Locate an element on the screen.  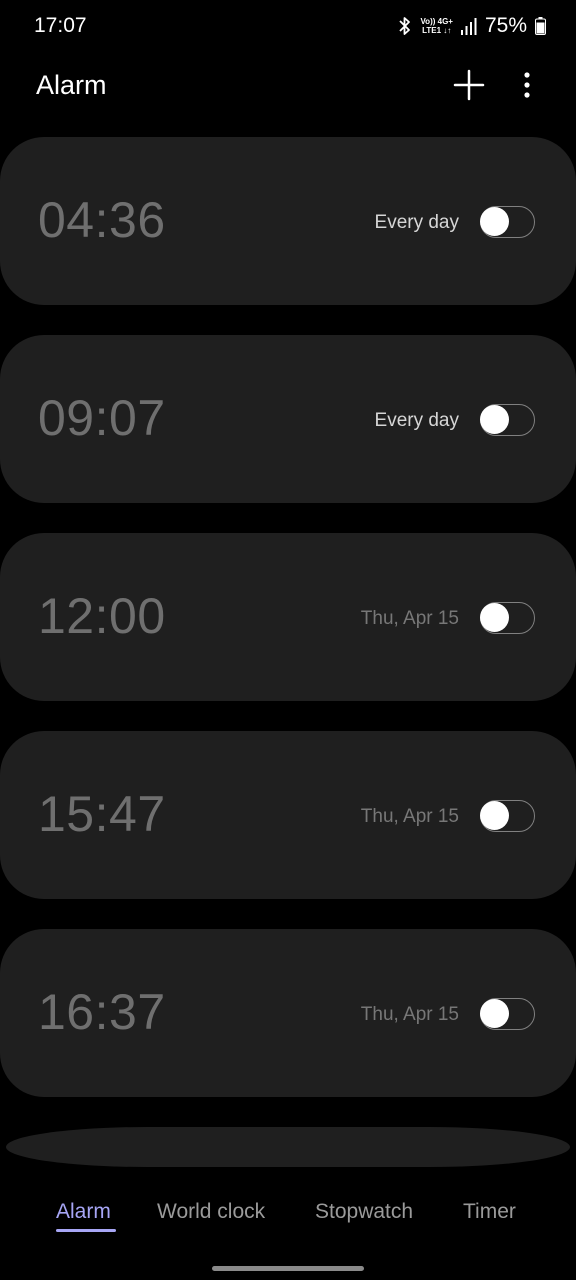
page-title: Alarm is located at coordinates (71, 85).